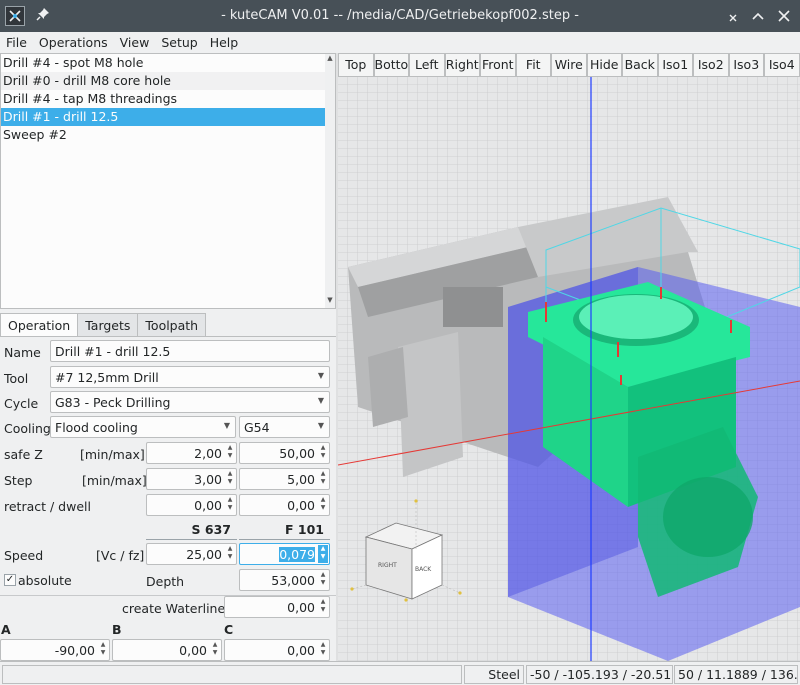 The image size is (800, 685). Describe the element at coordinates (356, 65) in the screenshot. I see `view-top-button: Top` at that location.